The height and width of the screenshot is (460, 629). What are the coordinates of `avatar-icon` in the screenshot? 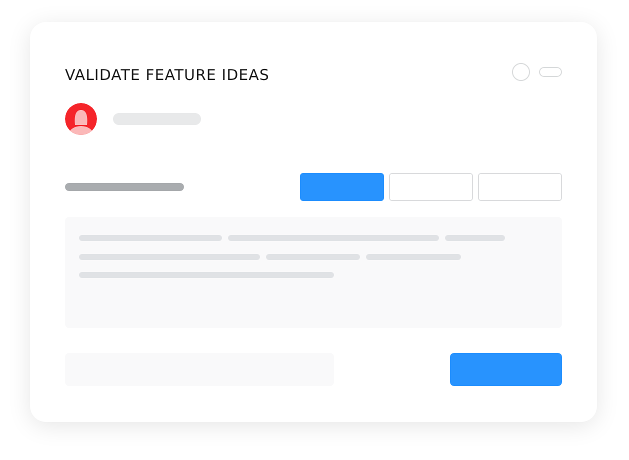 It's located at (81, 119).